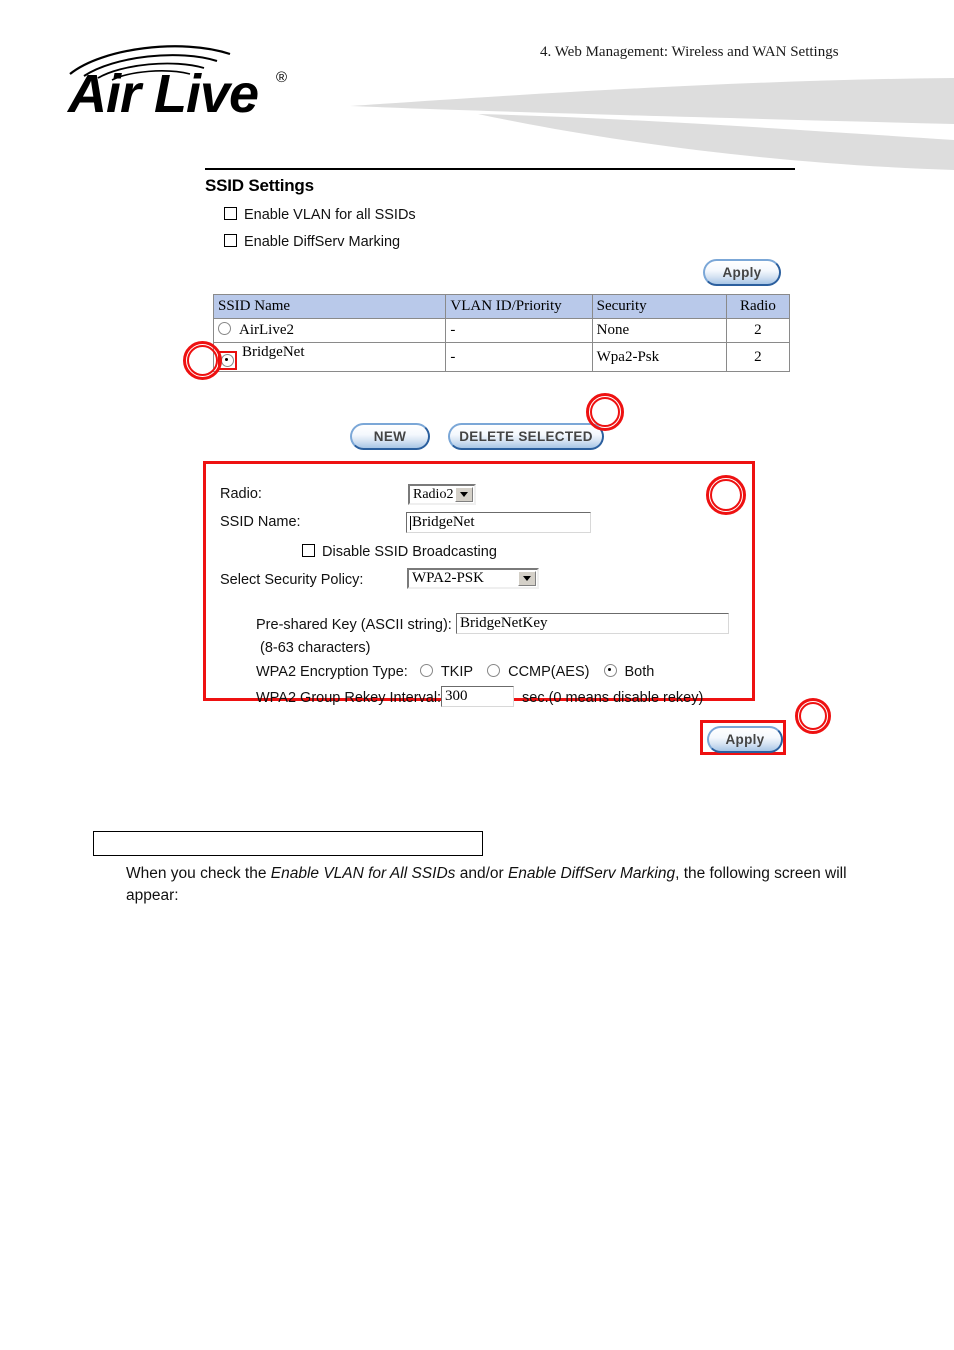 The image size is (954, 1350). Describe the element at coordinates (605, 412) in the screenshot. I see `annotation-circle-delete-button` at that location.